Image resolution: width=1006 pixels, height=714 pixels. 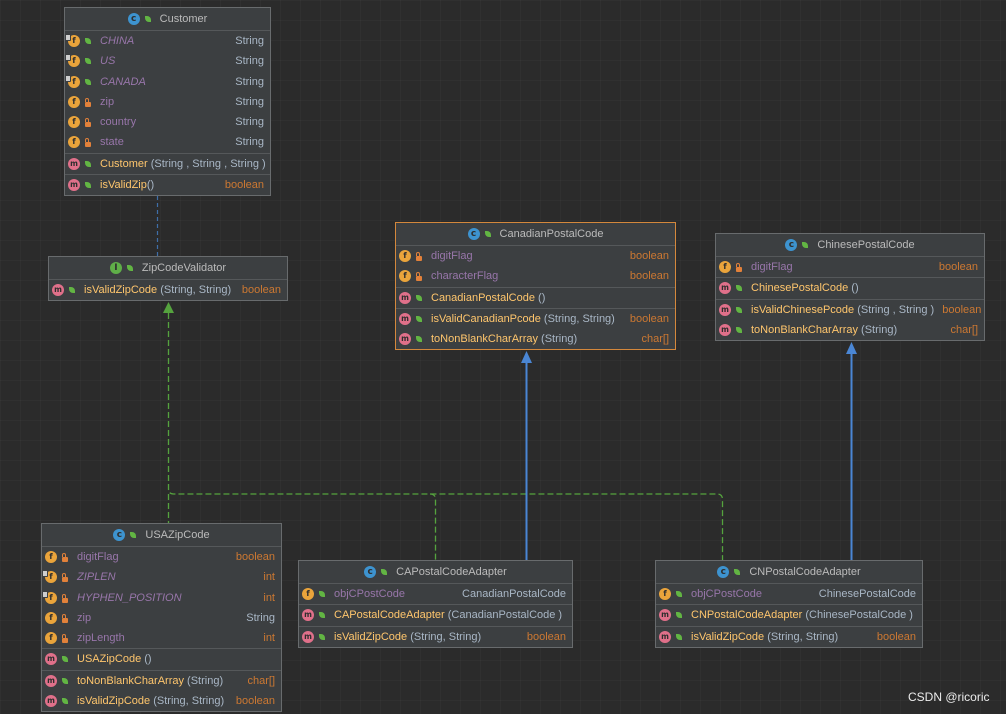 I want to click on field-row-state: state String, so click(x=167, y=142).